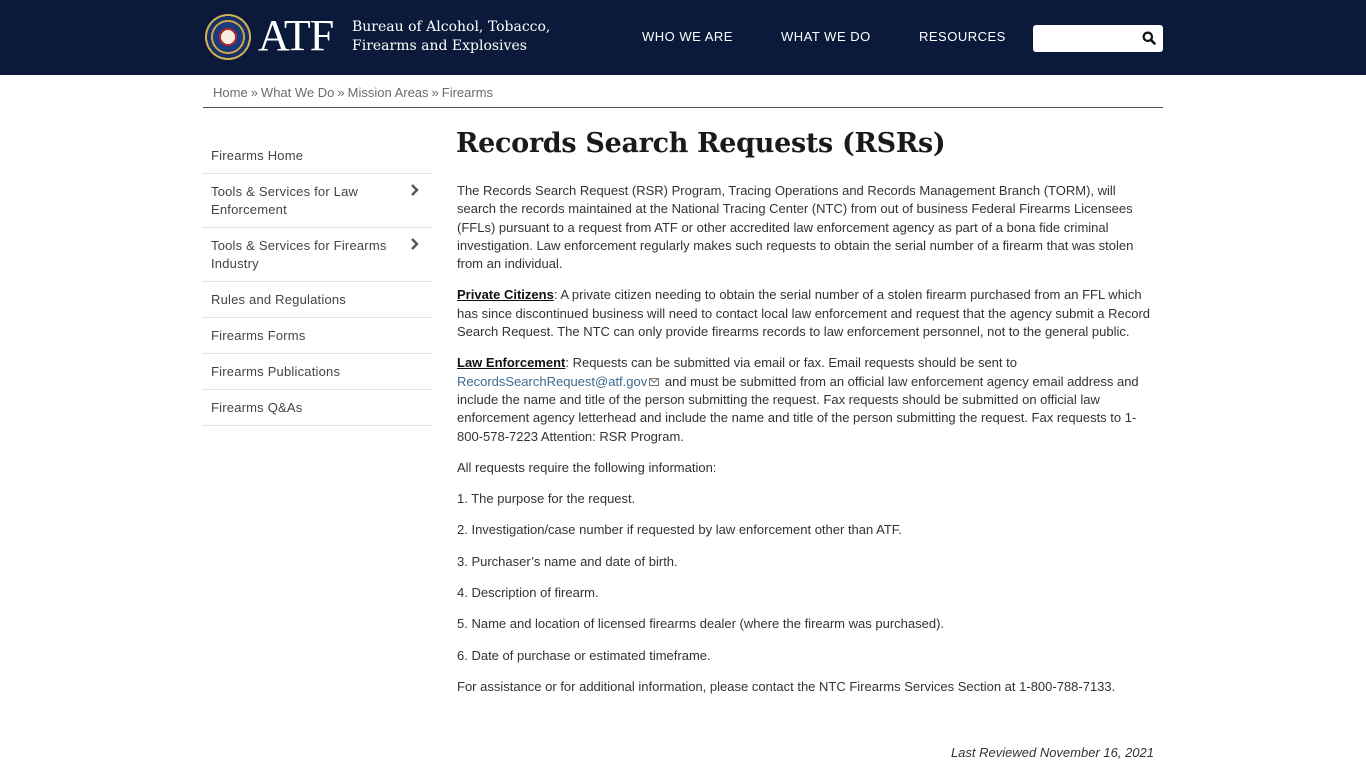 This screenshot has width=1366, height=768. I want to click on atf-seal-logo, so click(228, 37).